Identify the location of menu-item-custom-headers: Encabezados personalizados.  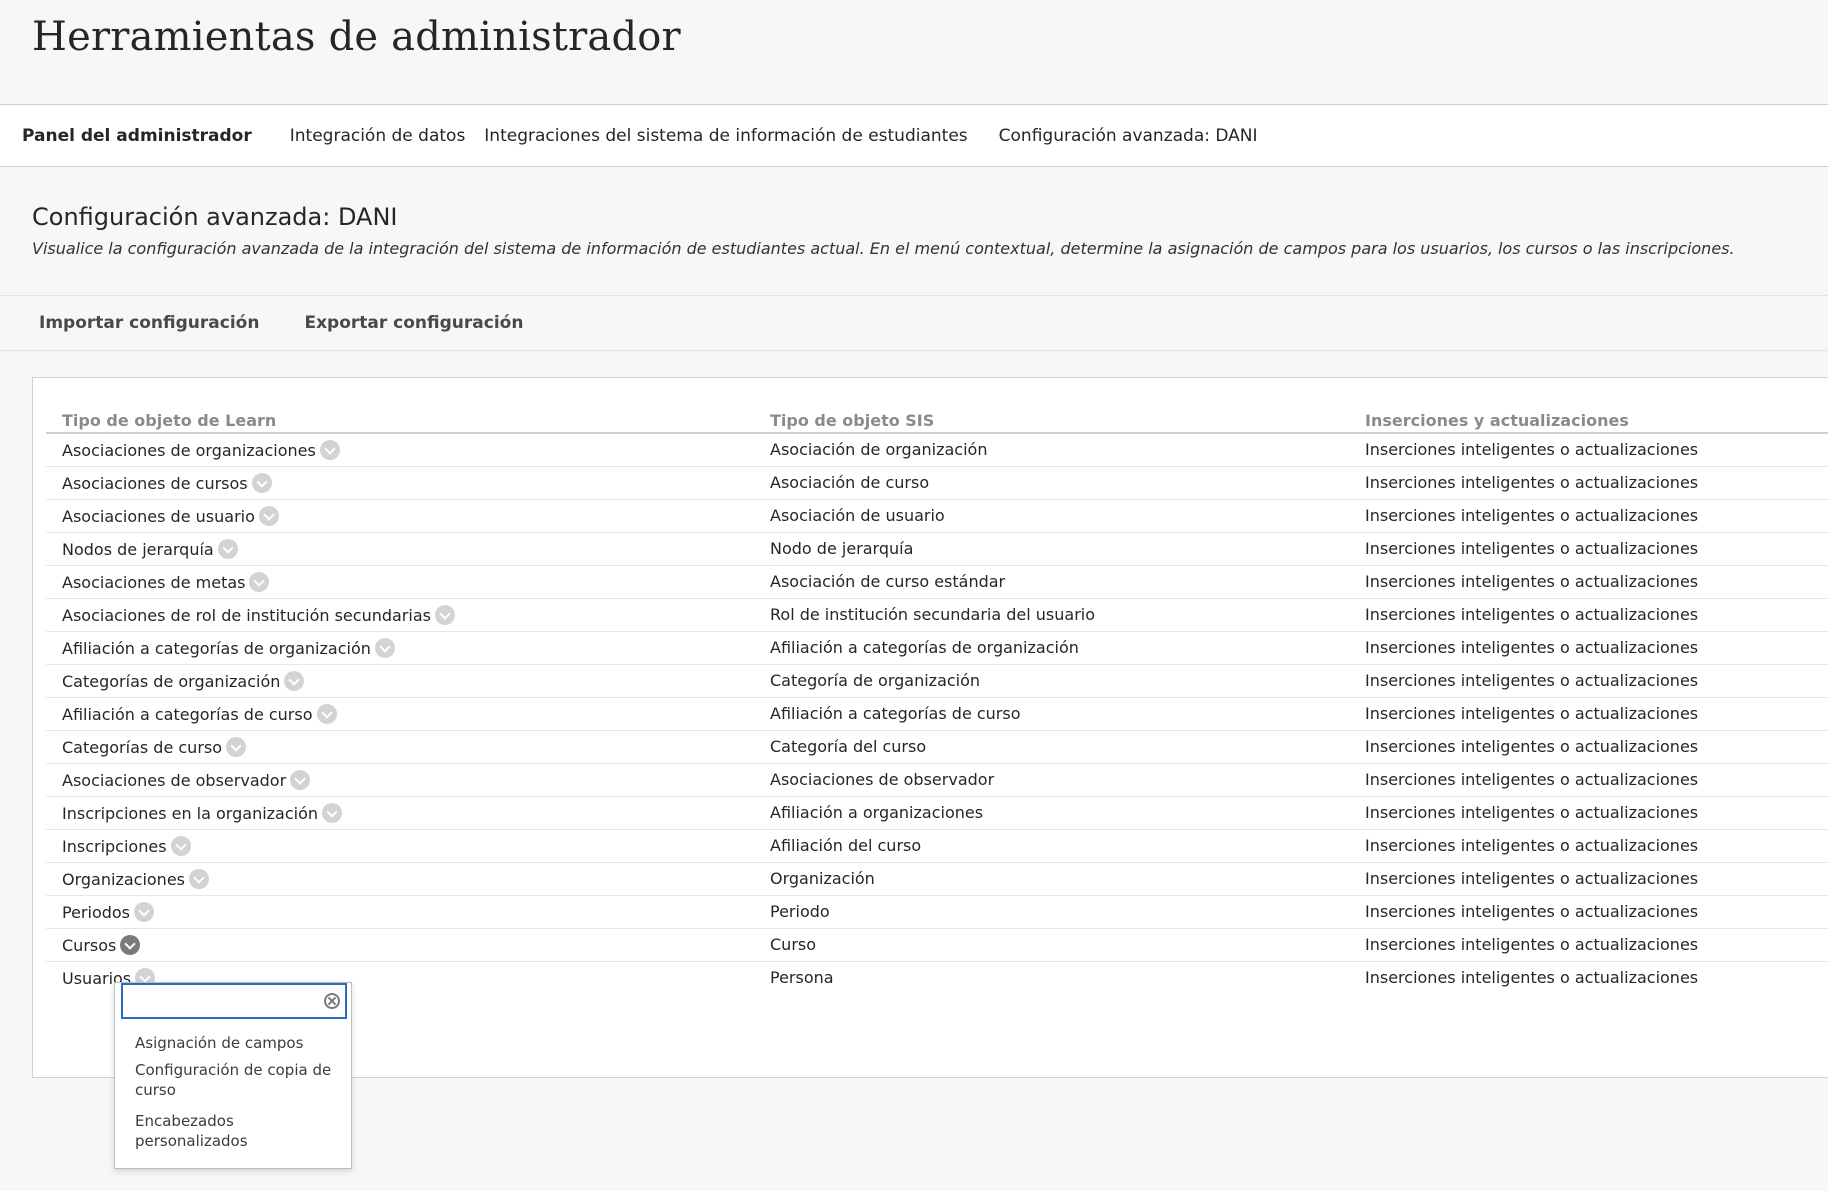
(205, 1131).